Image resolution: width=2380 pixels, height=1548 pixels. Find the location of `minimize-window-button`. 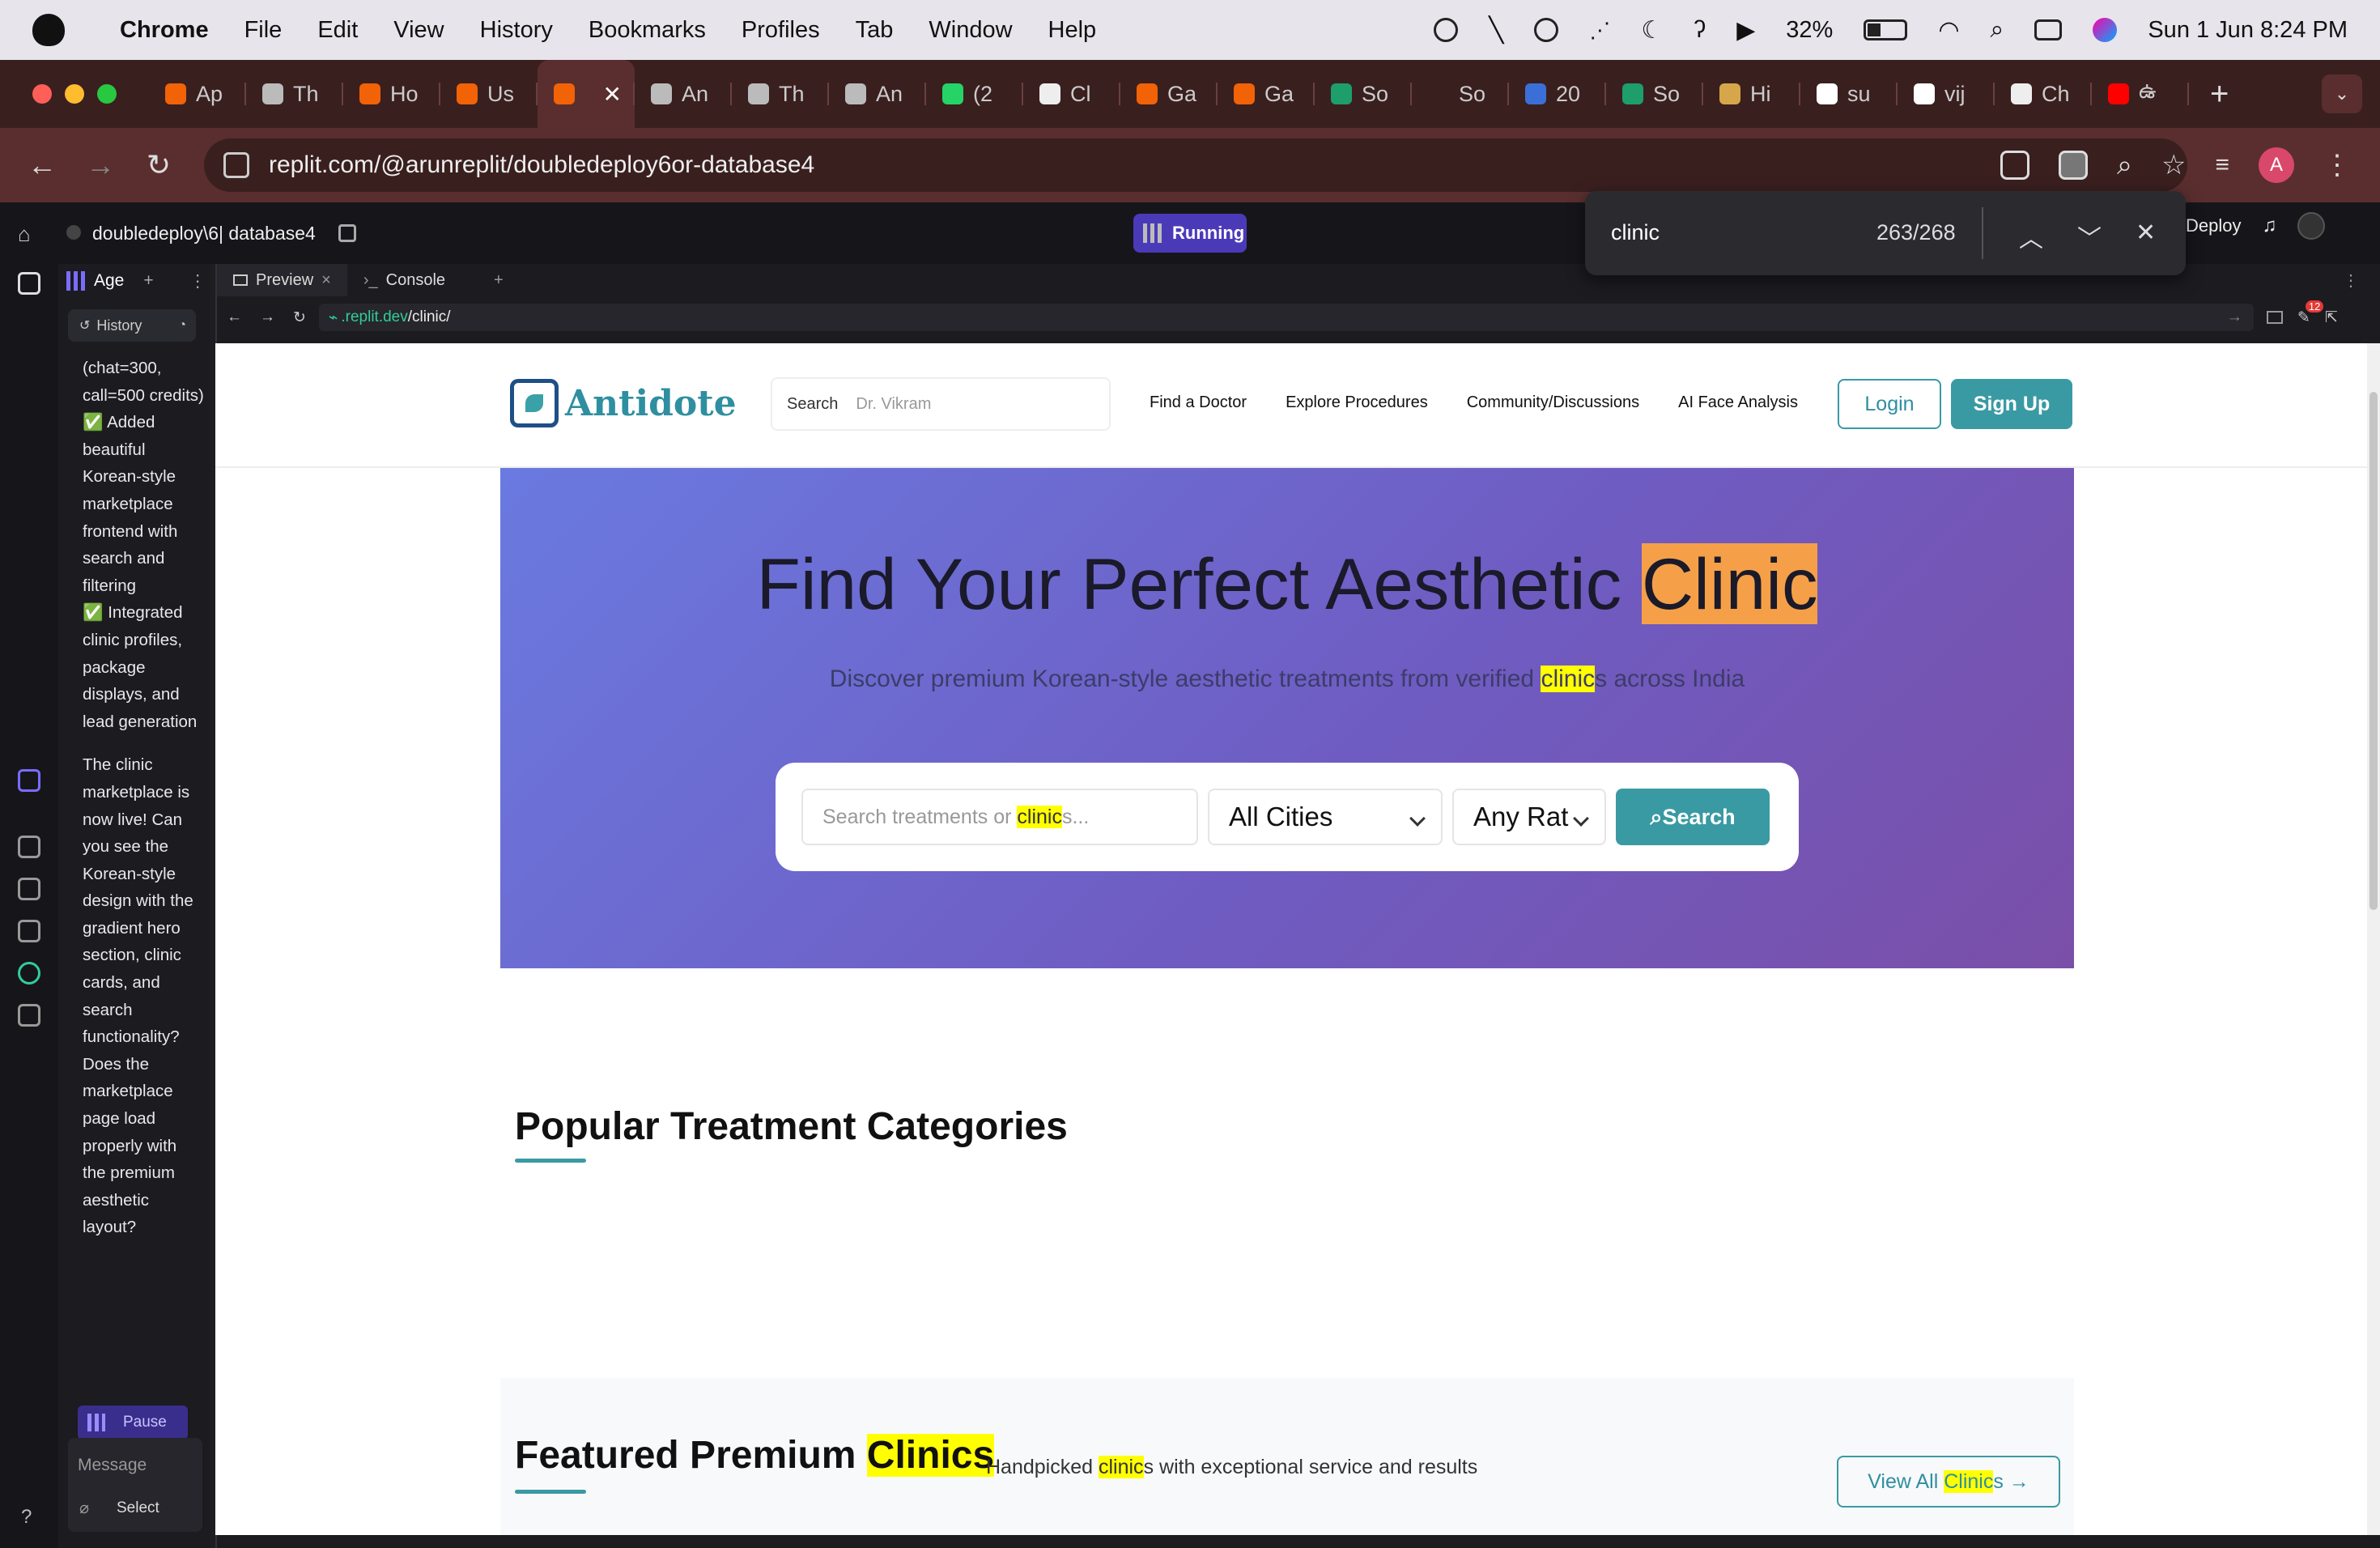

minimize-window-button is located at coordinates (74, 94).